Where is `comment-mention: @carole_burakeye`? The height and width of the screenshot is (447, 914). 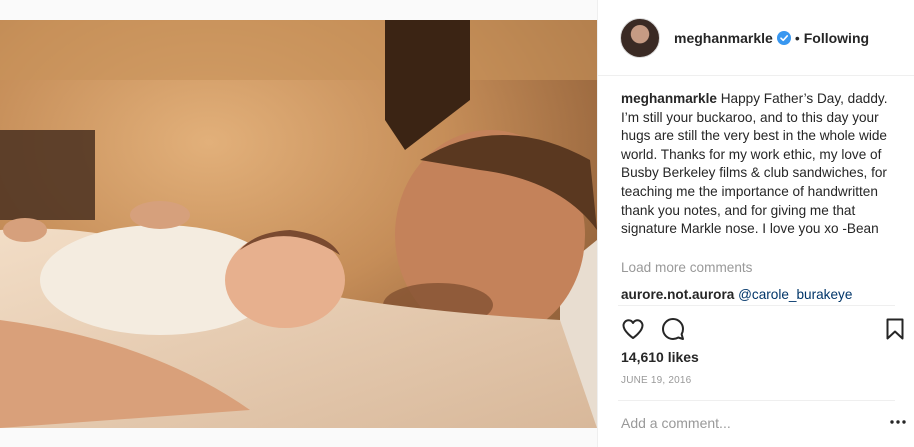 comment-mention: @carole_burakeye is located at coordinates (795, 294).